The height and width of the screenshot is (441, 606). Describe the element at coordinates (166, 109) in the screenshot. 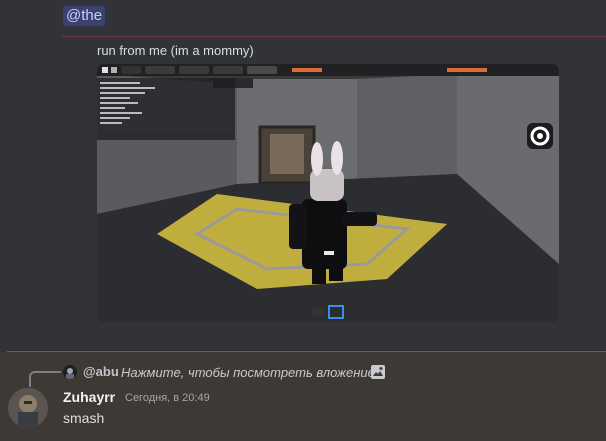

I see `game-chat` at that location.